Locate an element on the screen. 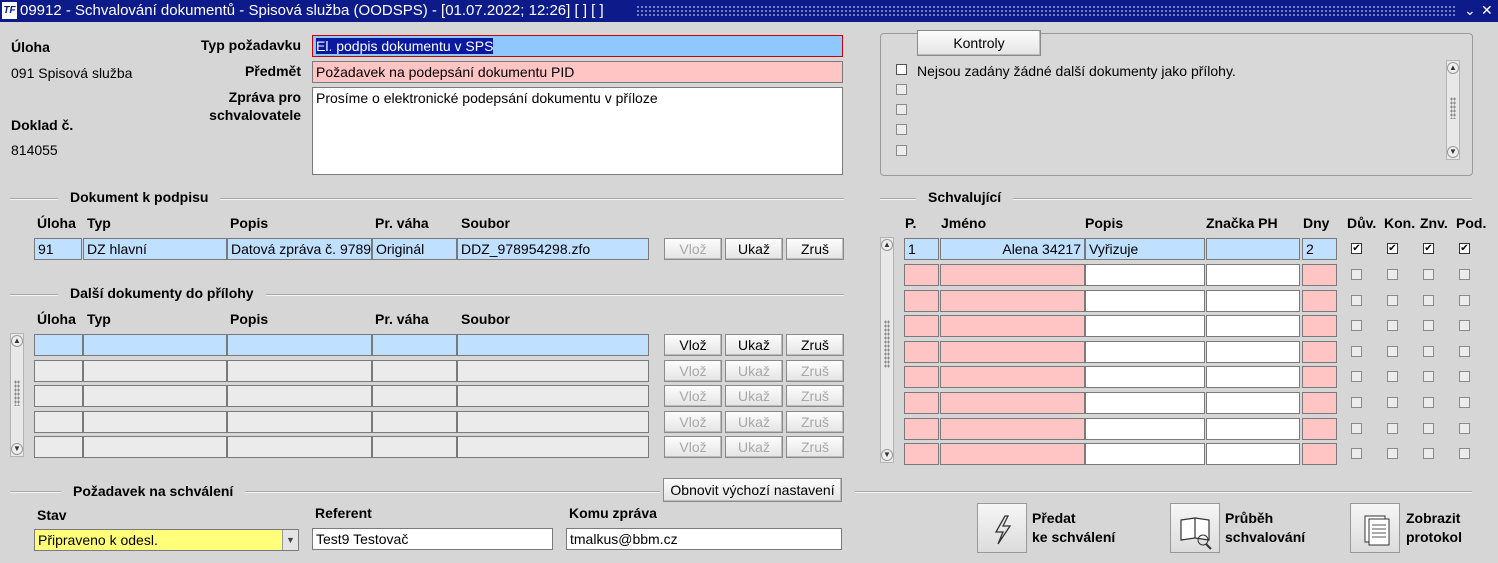  reset-defaults-button: Obnovit výchozí nastavení is located at coordinates (752, 490).